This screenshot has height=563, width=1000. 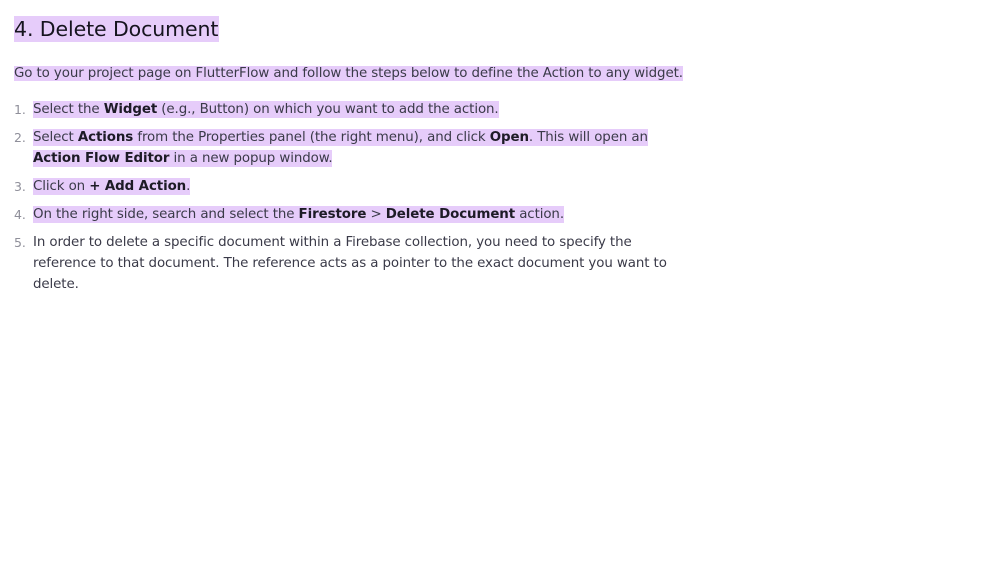 I want to click on text-run: action., so click(x=539, y=214).